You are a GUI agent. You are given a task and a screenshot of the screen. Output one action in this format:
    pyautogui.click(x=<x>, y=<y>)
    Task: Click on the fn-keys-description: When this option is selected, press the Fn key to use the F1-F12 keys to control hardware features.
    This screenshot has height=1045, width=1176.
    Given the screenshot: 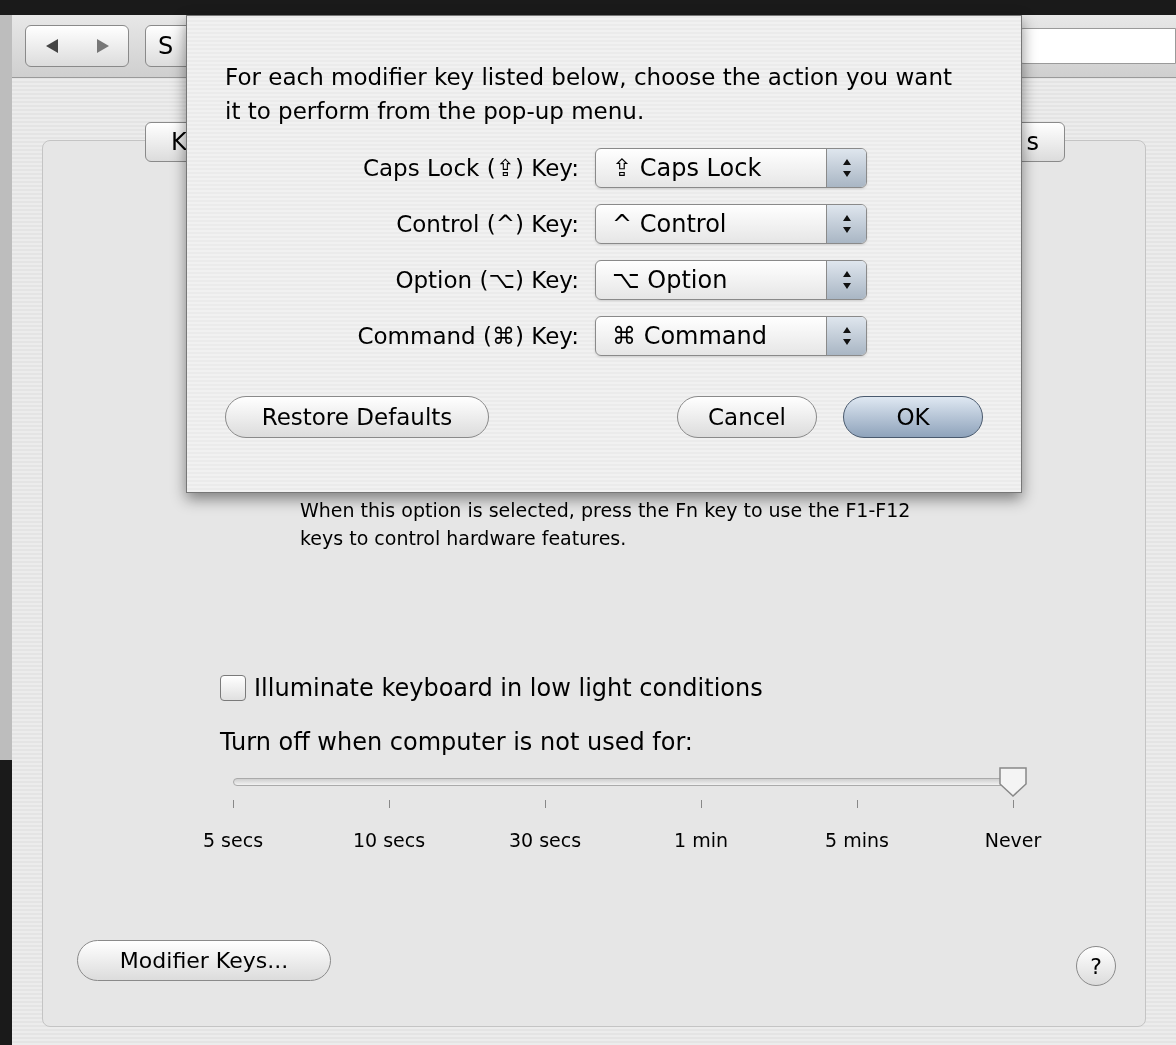 What is the action you would take?
    pyautogui.click(x=606, y=524)
    